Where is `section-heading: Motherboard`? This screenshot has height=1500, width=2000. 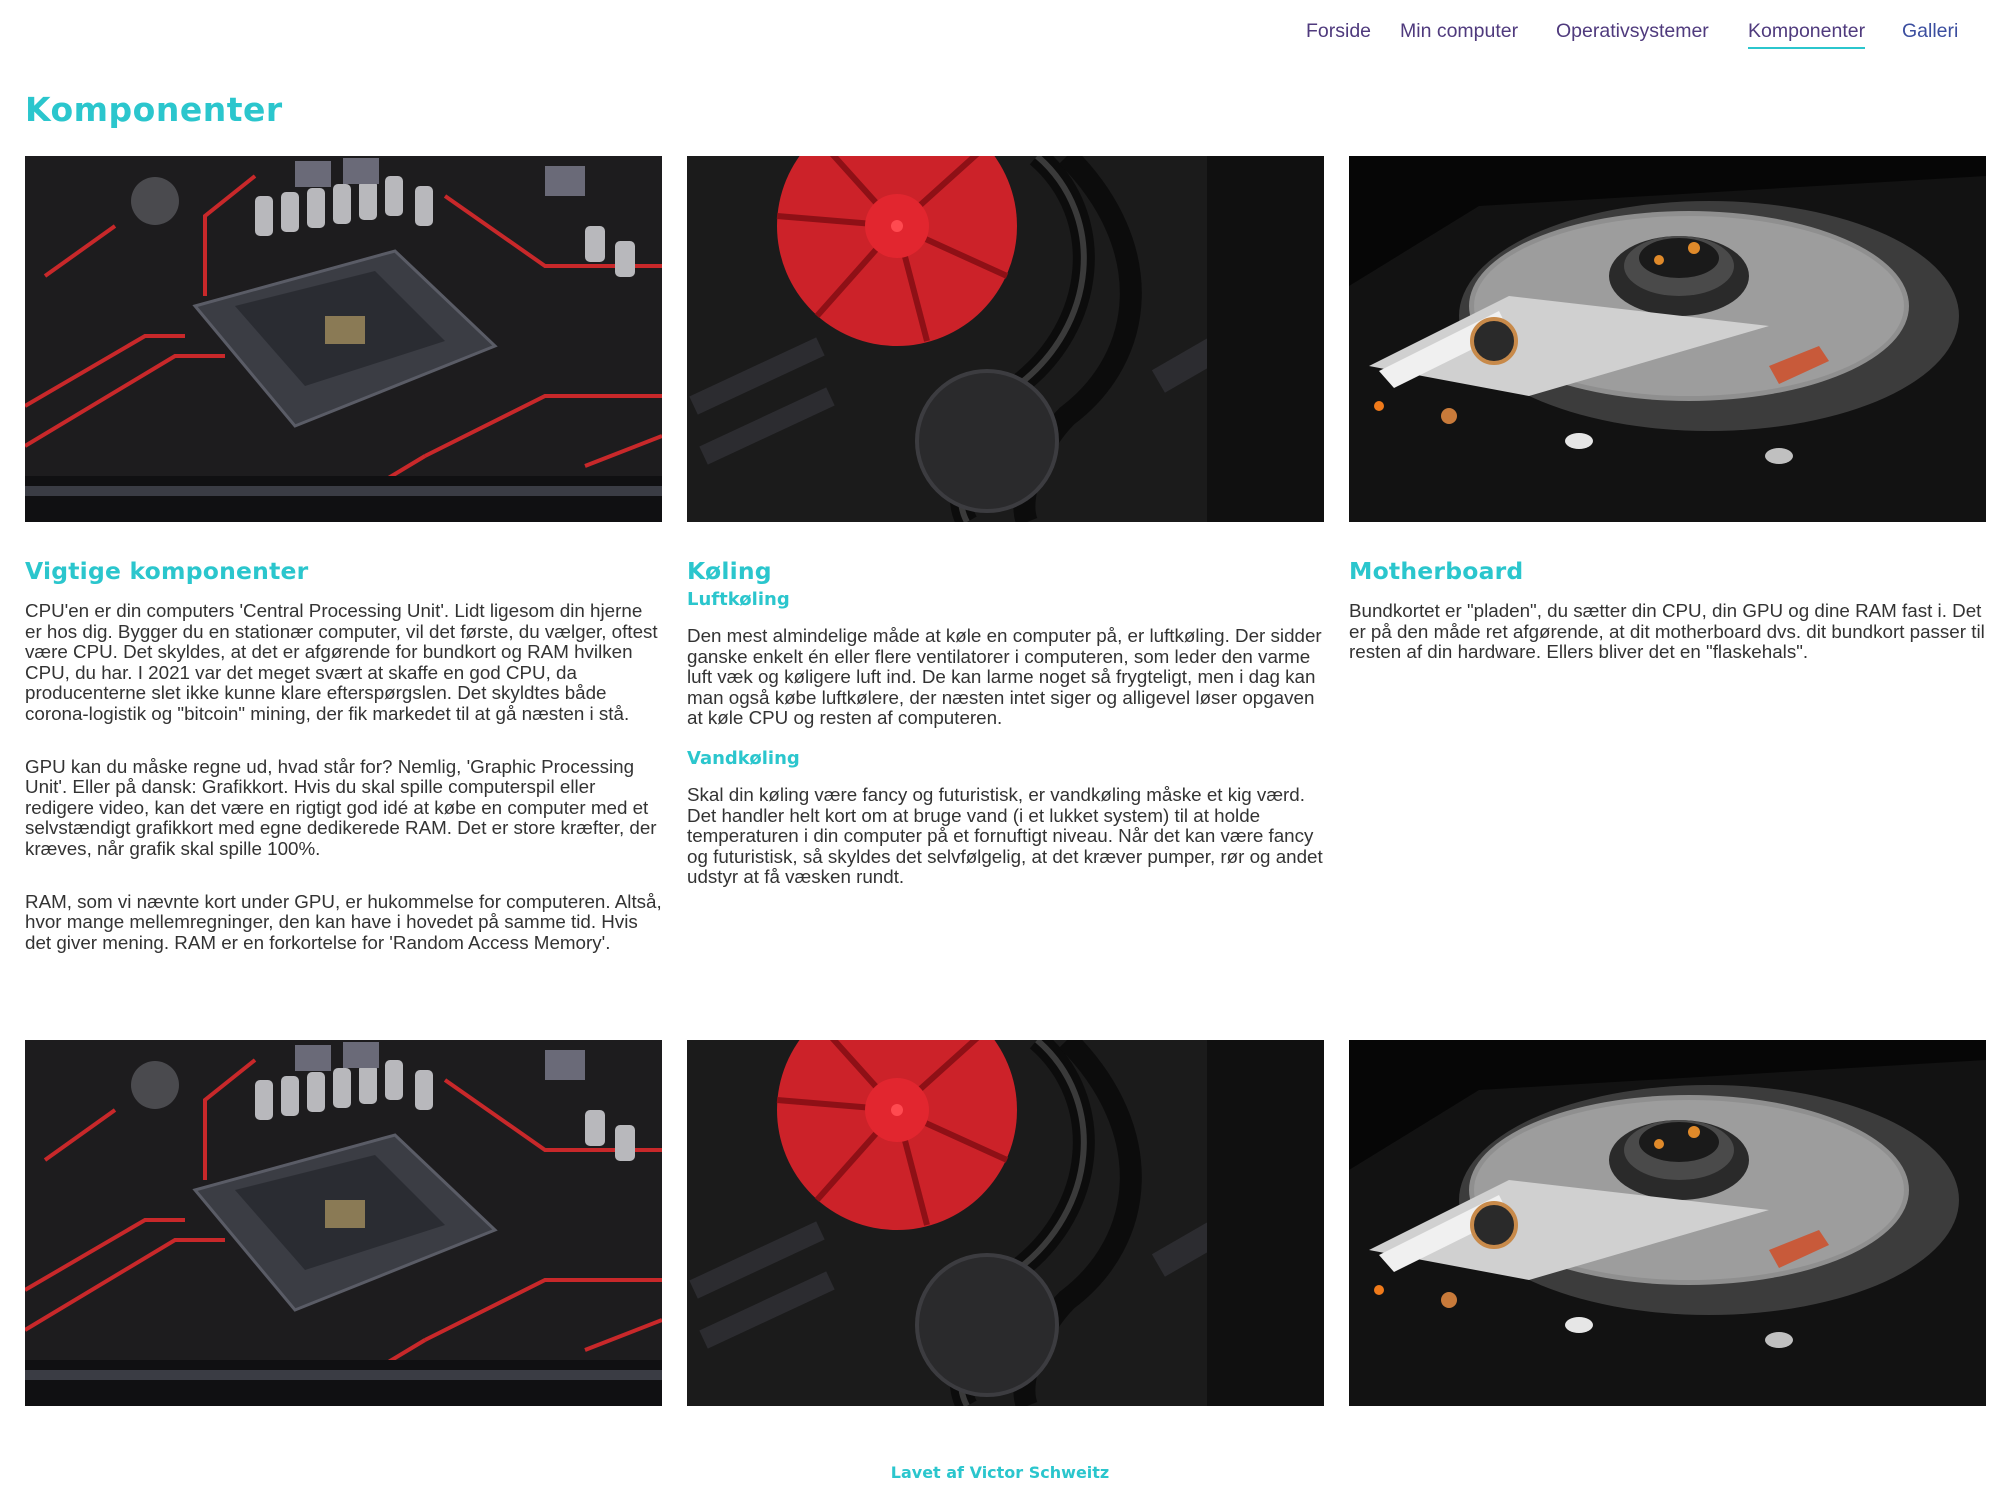
section-heading: Motherboard is located at coordinates (1436, 571).